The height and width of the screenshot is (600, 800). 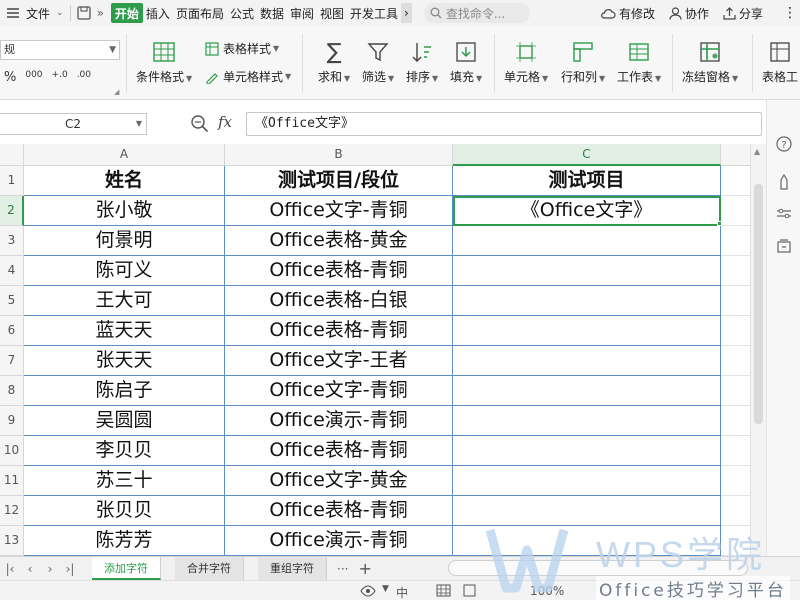 I want to click on tab-view: 视图, so click(x=332, y=13).